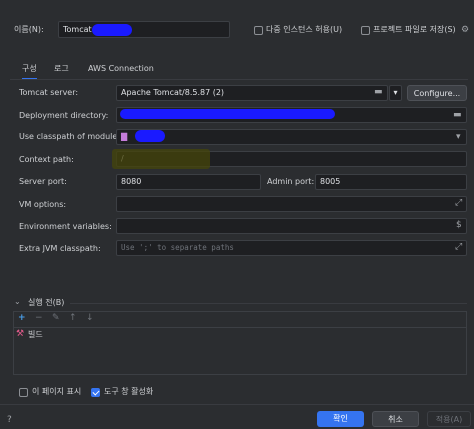  I want to click on tab-log-label: 로그, so click(61, 68).